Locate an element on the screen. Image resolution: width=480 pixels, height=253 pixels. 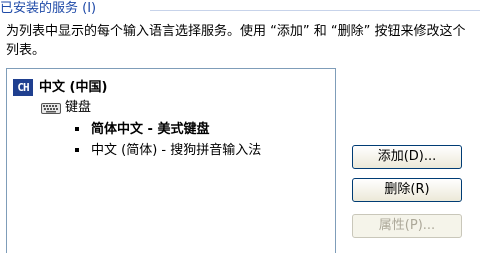
keyboard-category-item: 键盘 is located at coordinates (66, 108).